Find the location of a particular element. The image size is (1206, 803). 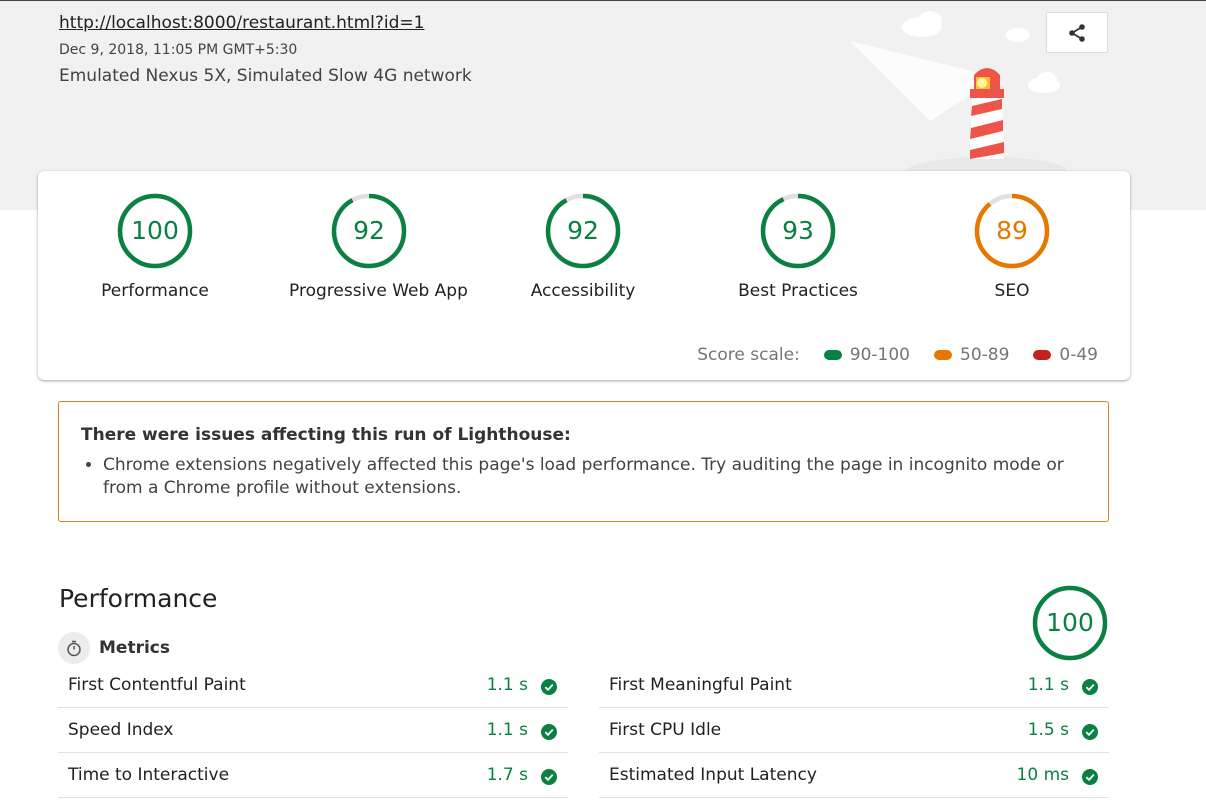

score-scale-item: 90-100 is located at coordinates (866, 355).